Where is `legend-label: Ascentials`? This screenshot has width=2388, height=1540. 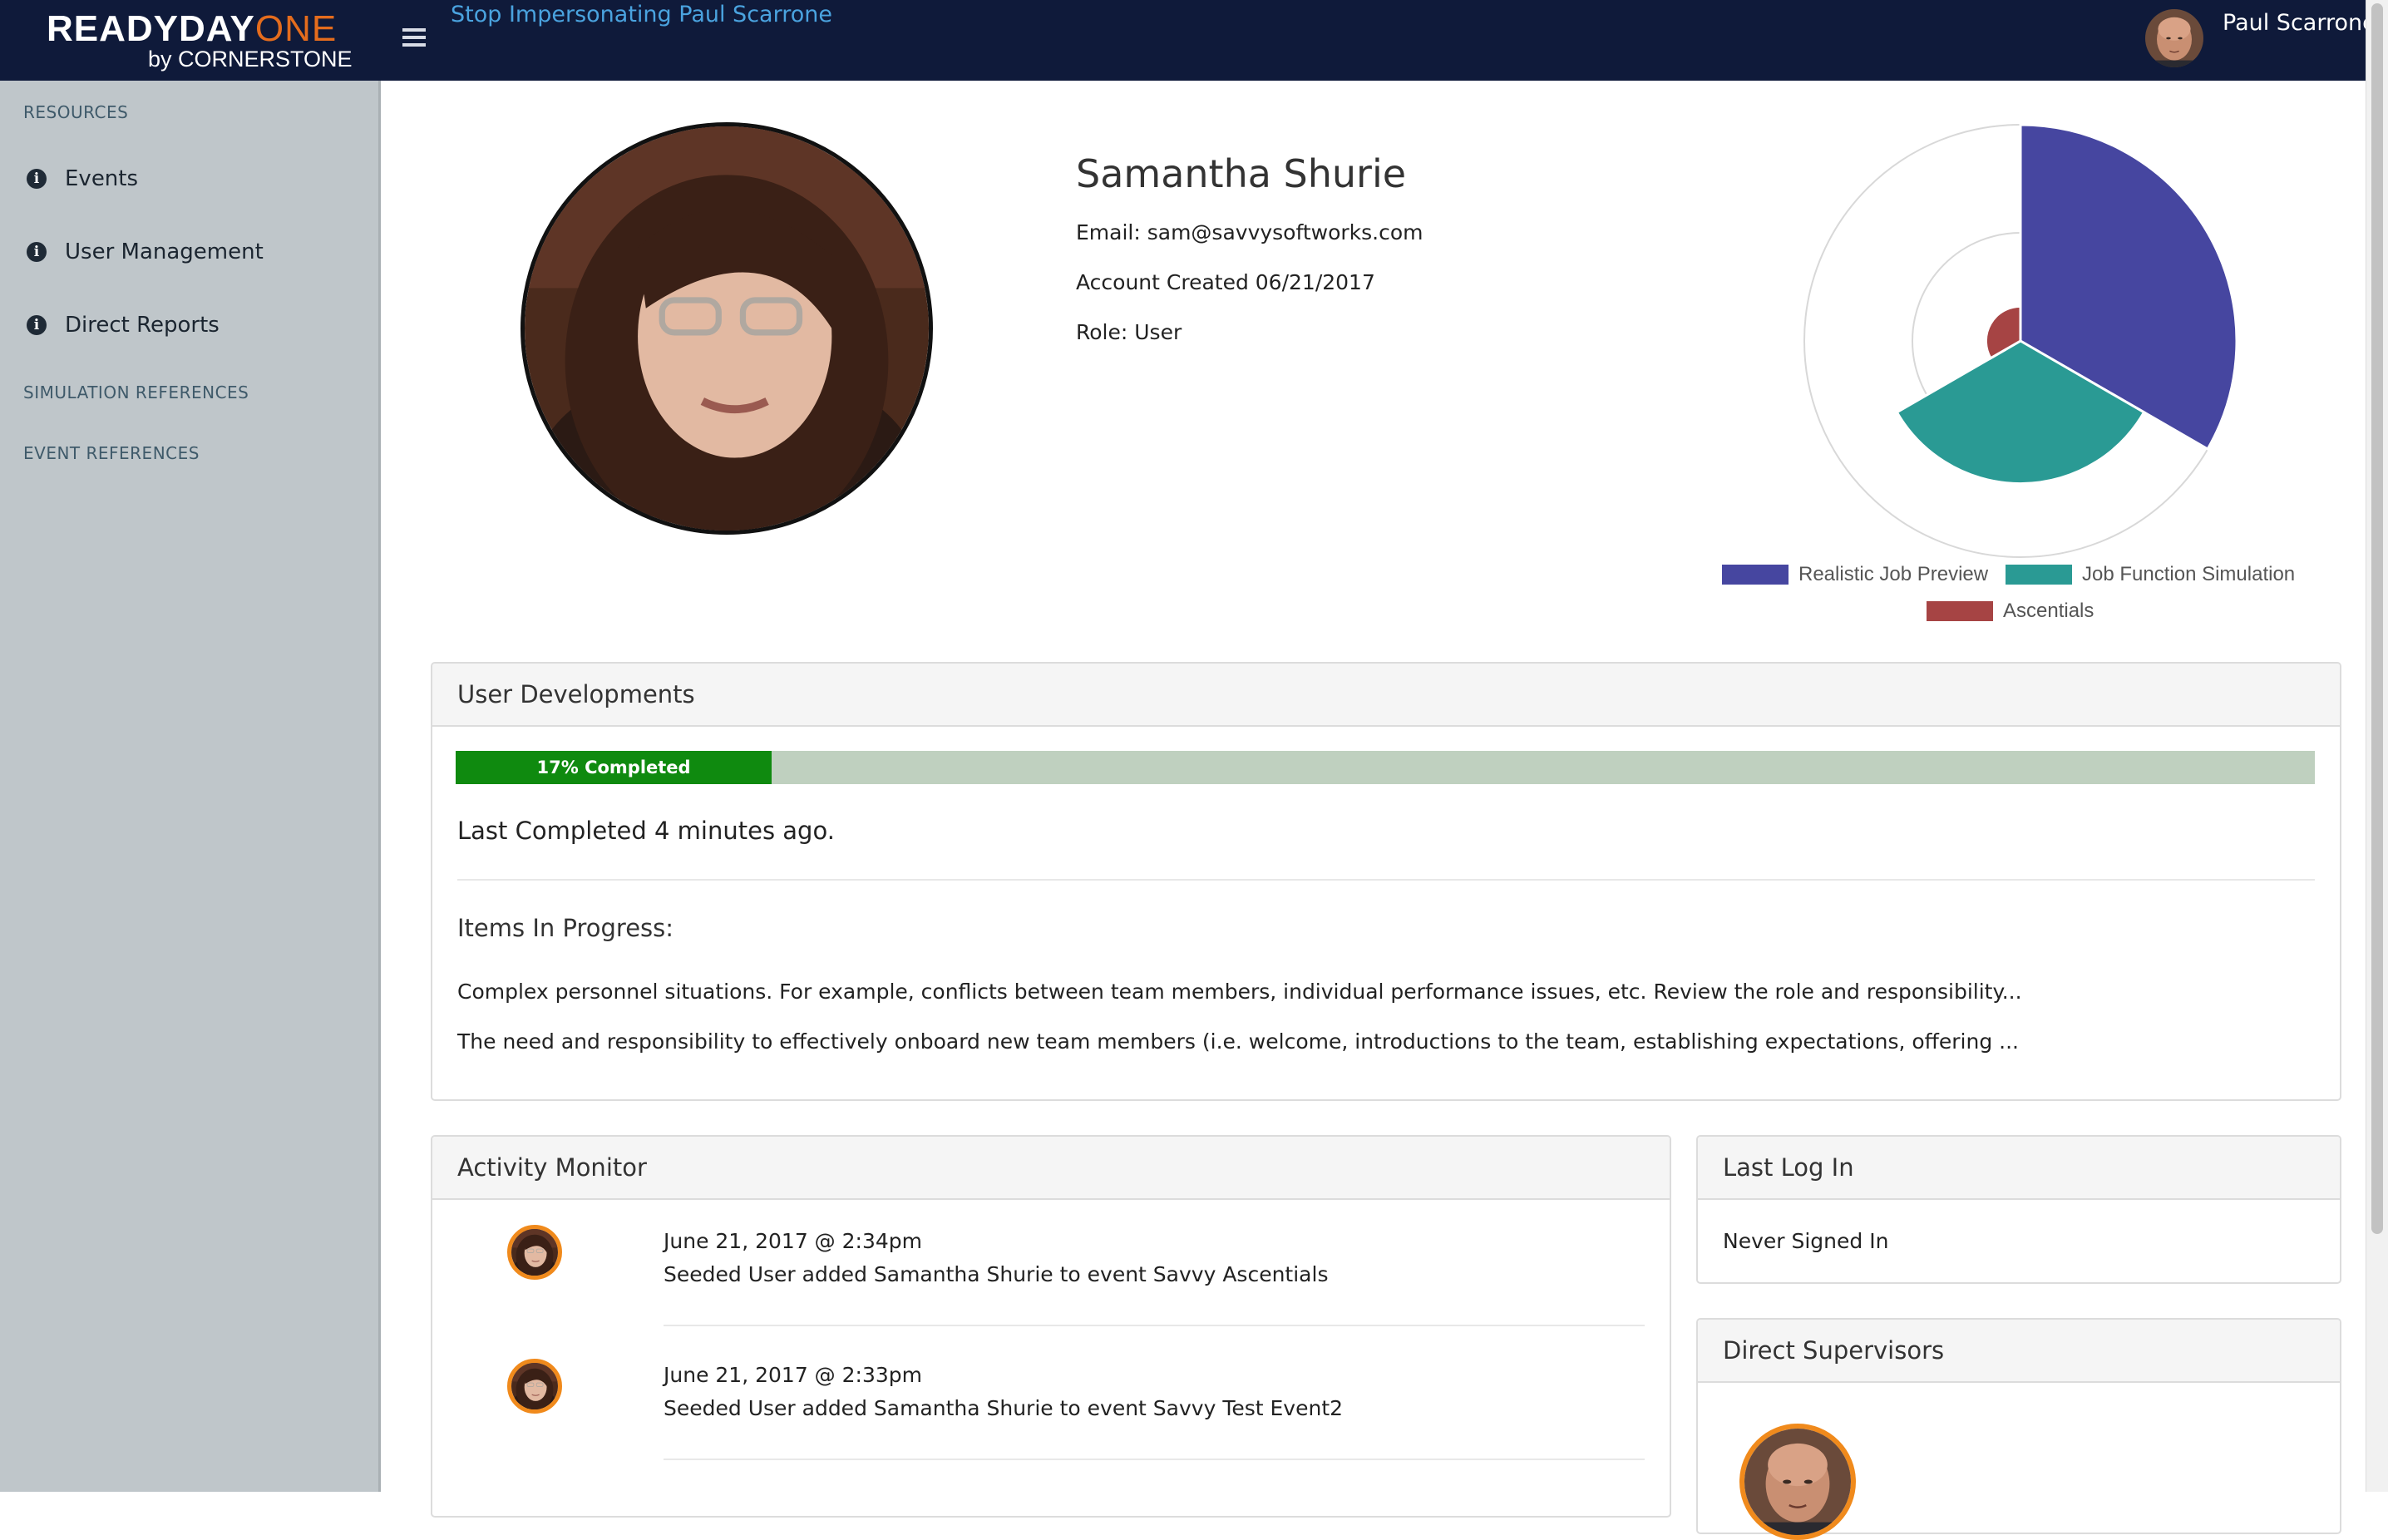 legend-label: Ascentials is located at coordinates (2048, 611).